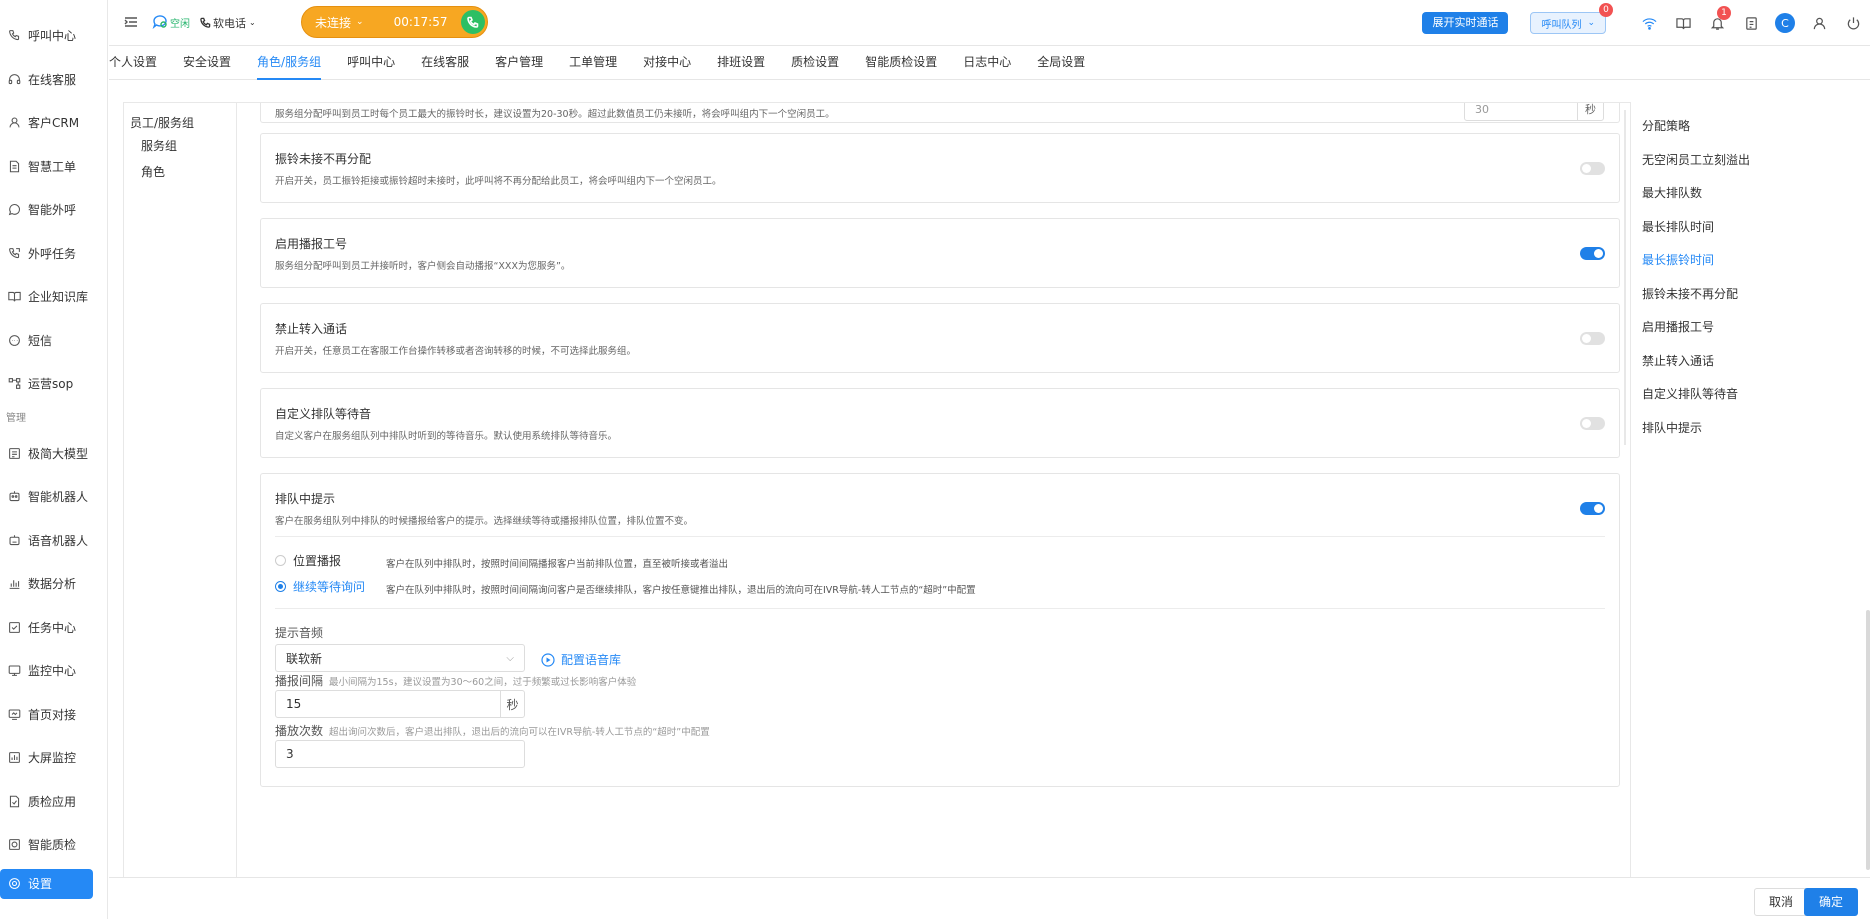 This screenshot has width=1870, height=919. I want to click on answer-call-button, so click(473, 22).